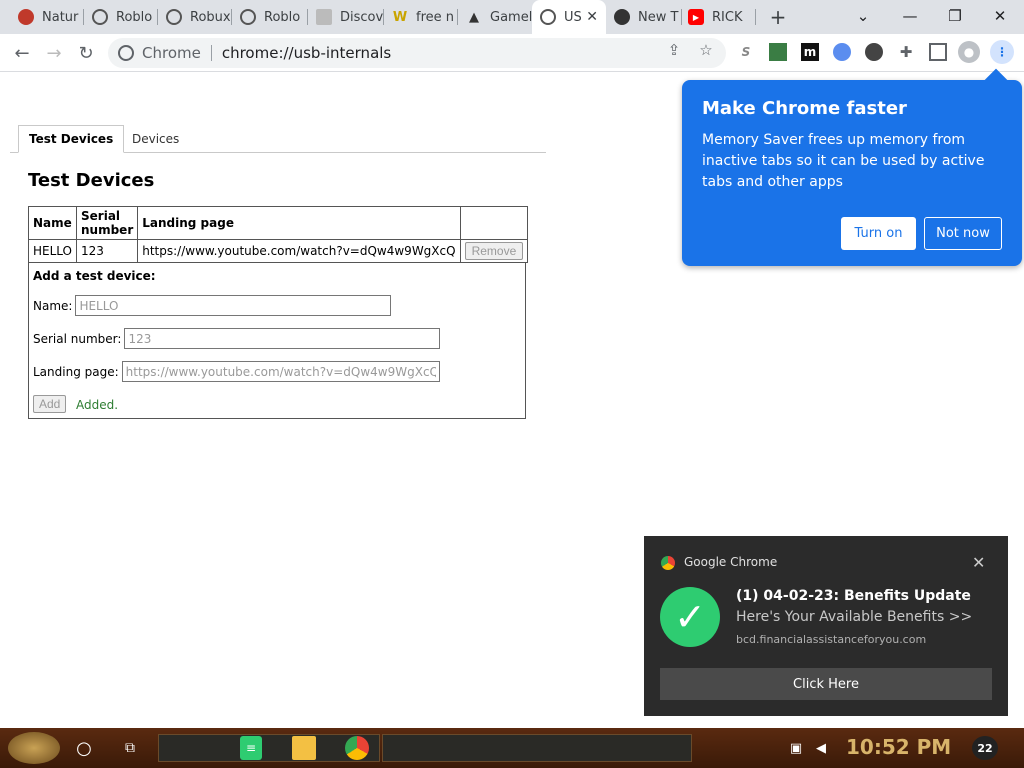  What do you see at coordinates (512, 748) in the screenshot?
I see `taskbar: ○ ⧉ ≡ ▣ ◀ 10:52 PM 22` at bounding box center [512, 748].